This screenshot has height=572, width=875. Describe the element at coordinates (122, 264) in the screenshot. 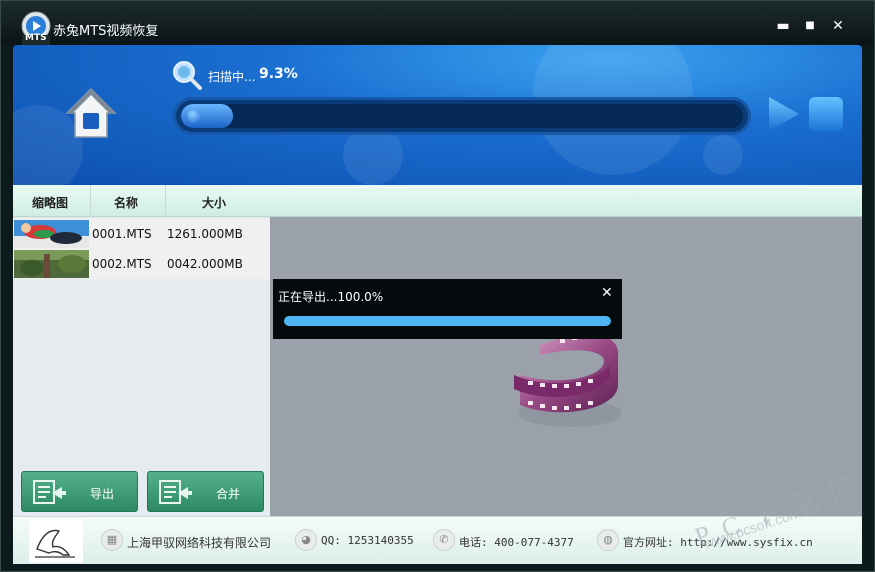

I see `file-name: 0002.MTS` at that location.